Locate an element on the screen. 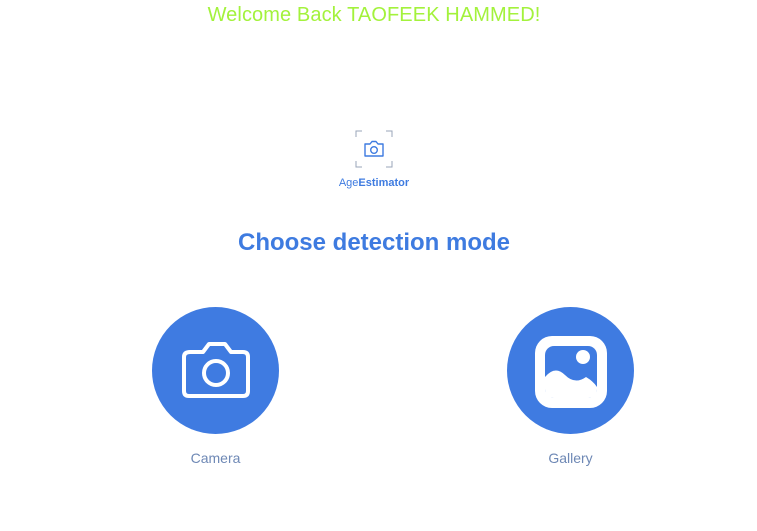  gallery-mode-circle is located at coordinates (570, 370).